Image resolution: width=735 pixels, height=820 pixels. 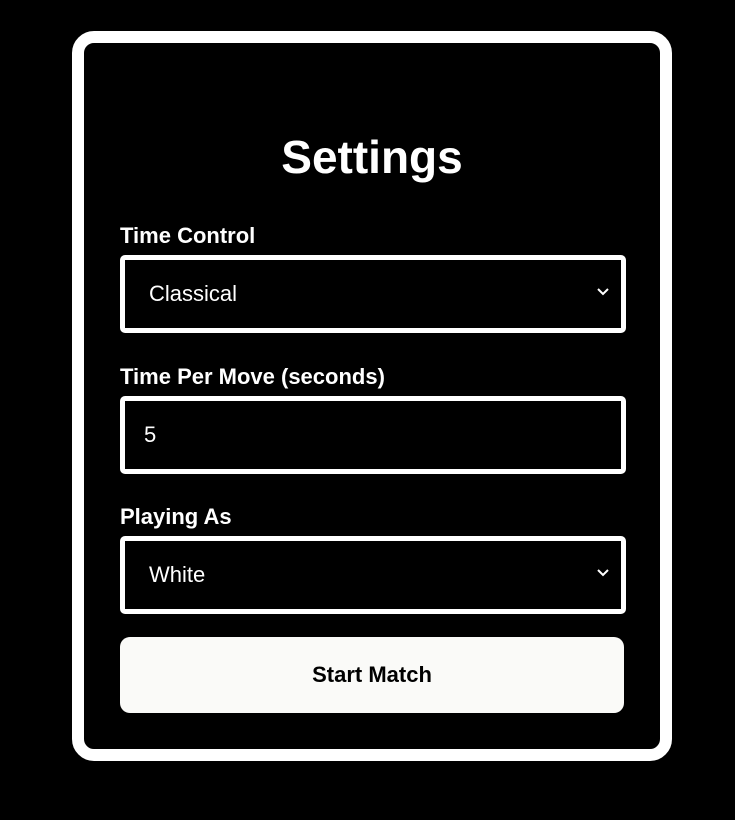 What do you see at coordinates (373, 435) in the screenshot?
I see `time-per-move-input: 5` at bounding box center [373, 435].